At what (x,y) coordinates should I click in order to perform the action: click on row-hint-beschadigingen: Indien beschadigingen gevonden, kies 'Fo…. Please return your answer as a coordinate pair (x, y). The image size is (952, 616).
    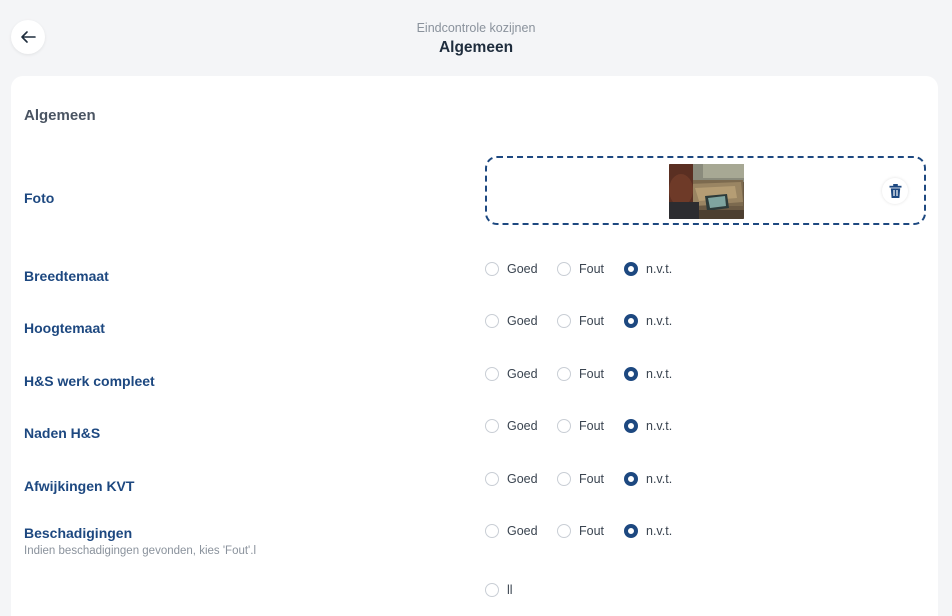
    Looking at the image, I should click on (140, 551).